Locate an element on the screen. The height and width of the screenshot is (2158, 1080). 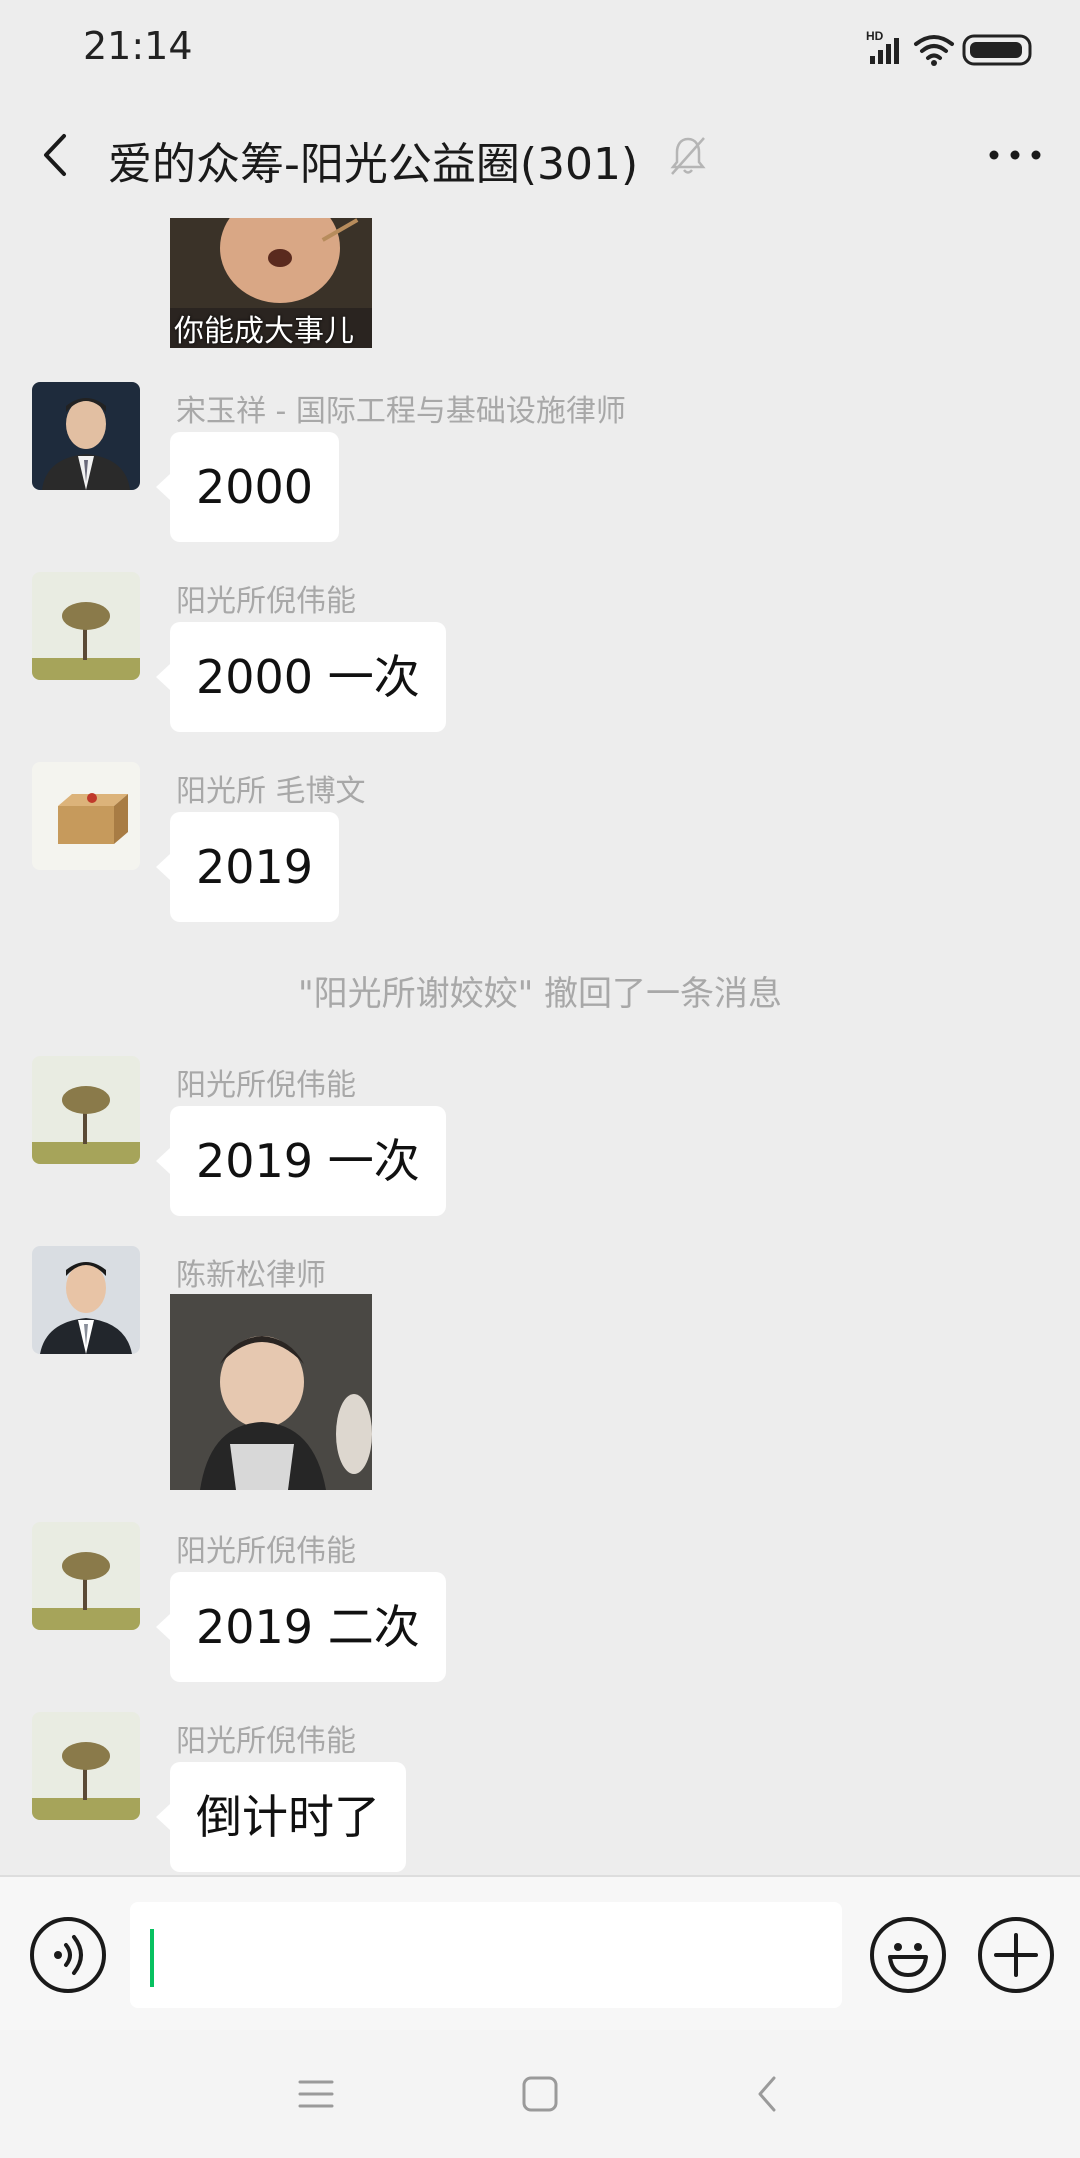
sender-name: 宋玉祥 - 国际工程与基础设施律师 is located at coordinates (401, 411).